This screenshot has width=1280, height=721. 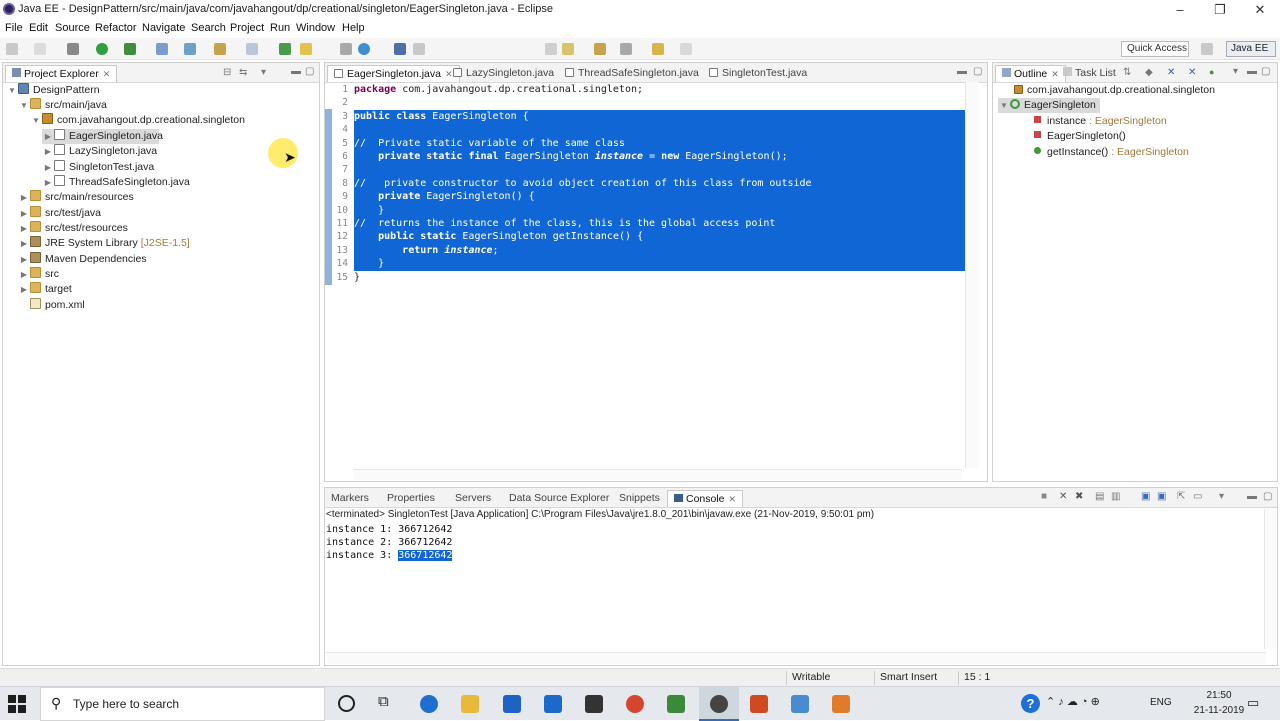 What do you see at coordinates (364, 49) in the screenshot?
I see `globe-icon` at bounding box center [364, 49].